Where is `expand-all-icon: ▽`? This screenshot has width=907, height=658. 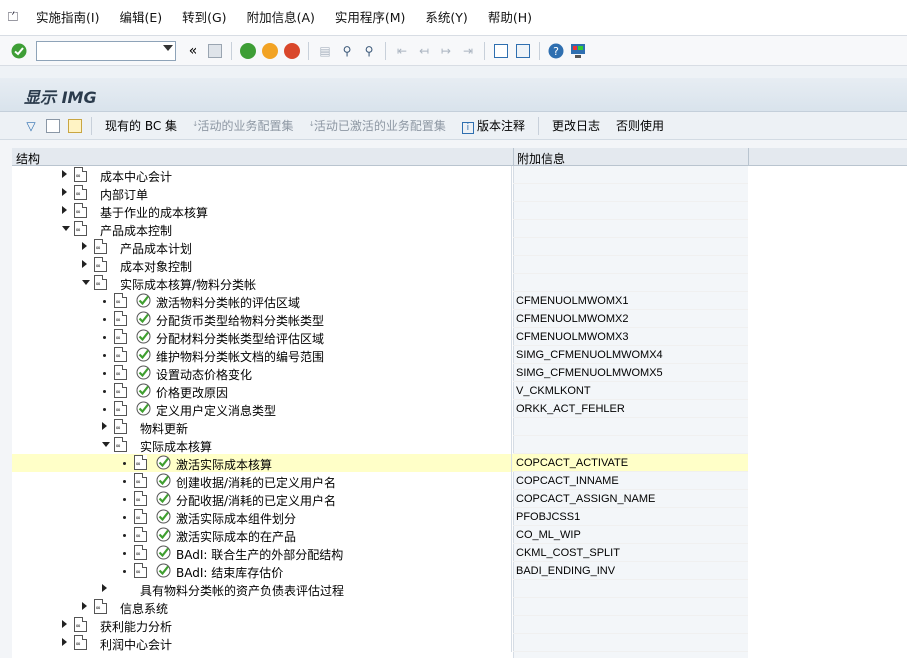 expand-all-icon: ▽ is located at coordinates (31, 126).